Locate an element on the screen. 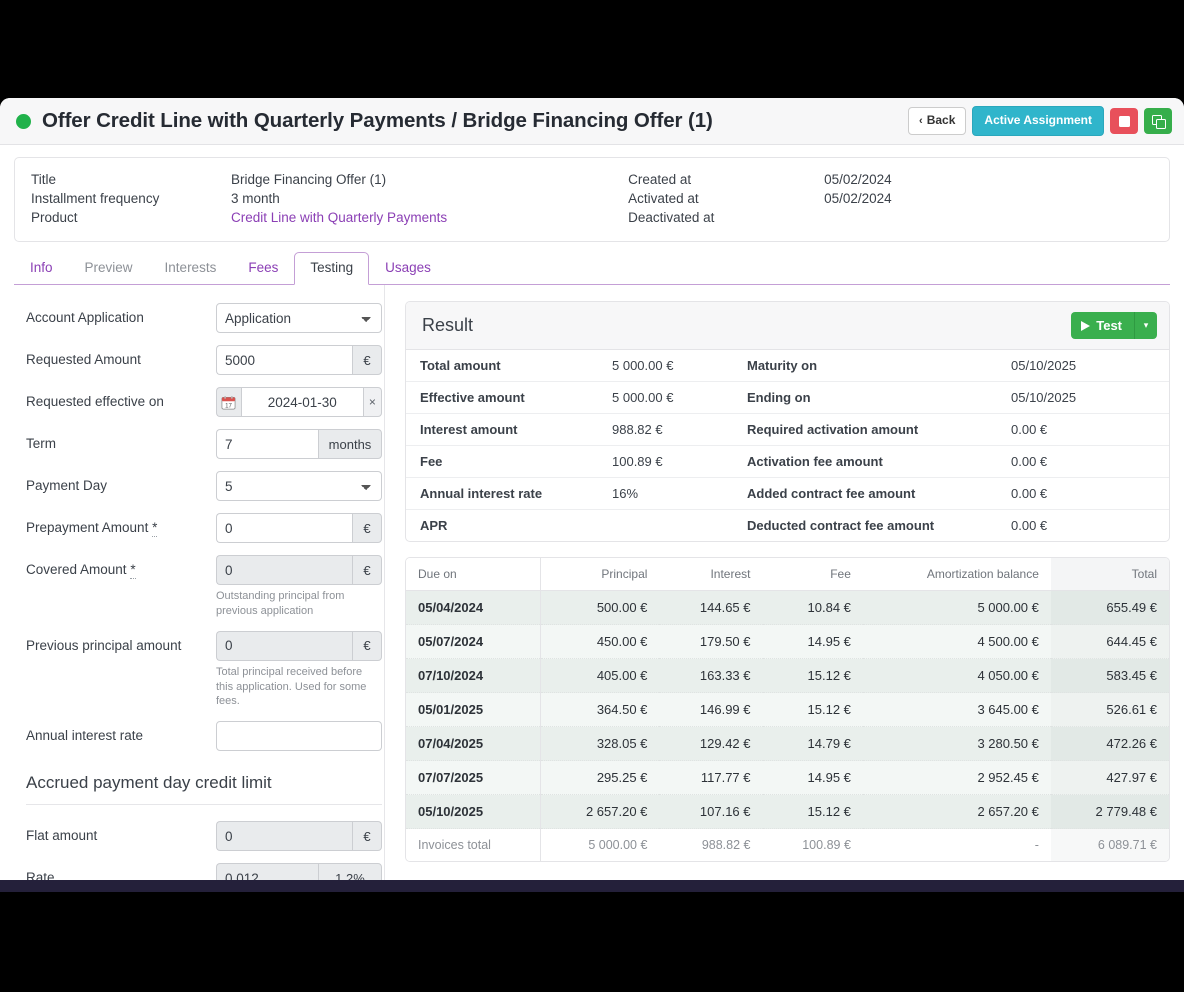  tab-testing: Testing is located at coordinates (332, 268).